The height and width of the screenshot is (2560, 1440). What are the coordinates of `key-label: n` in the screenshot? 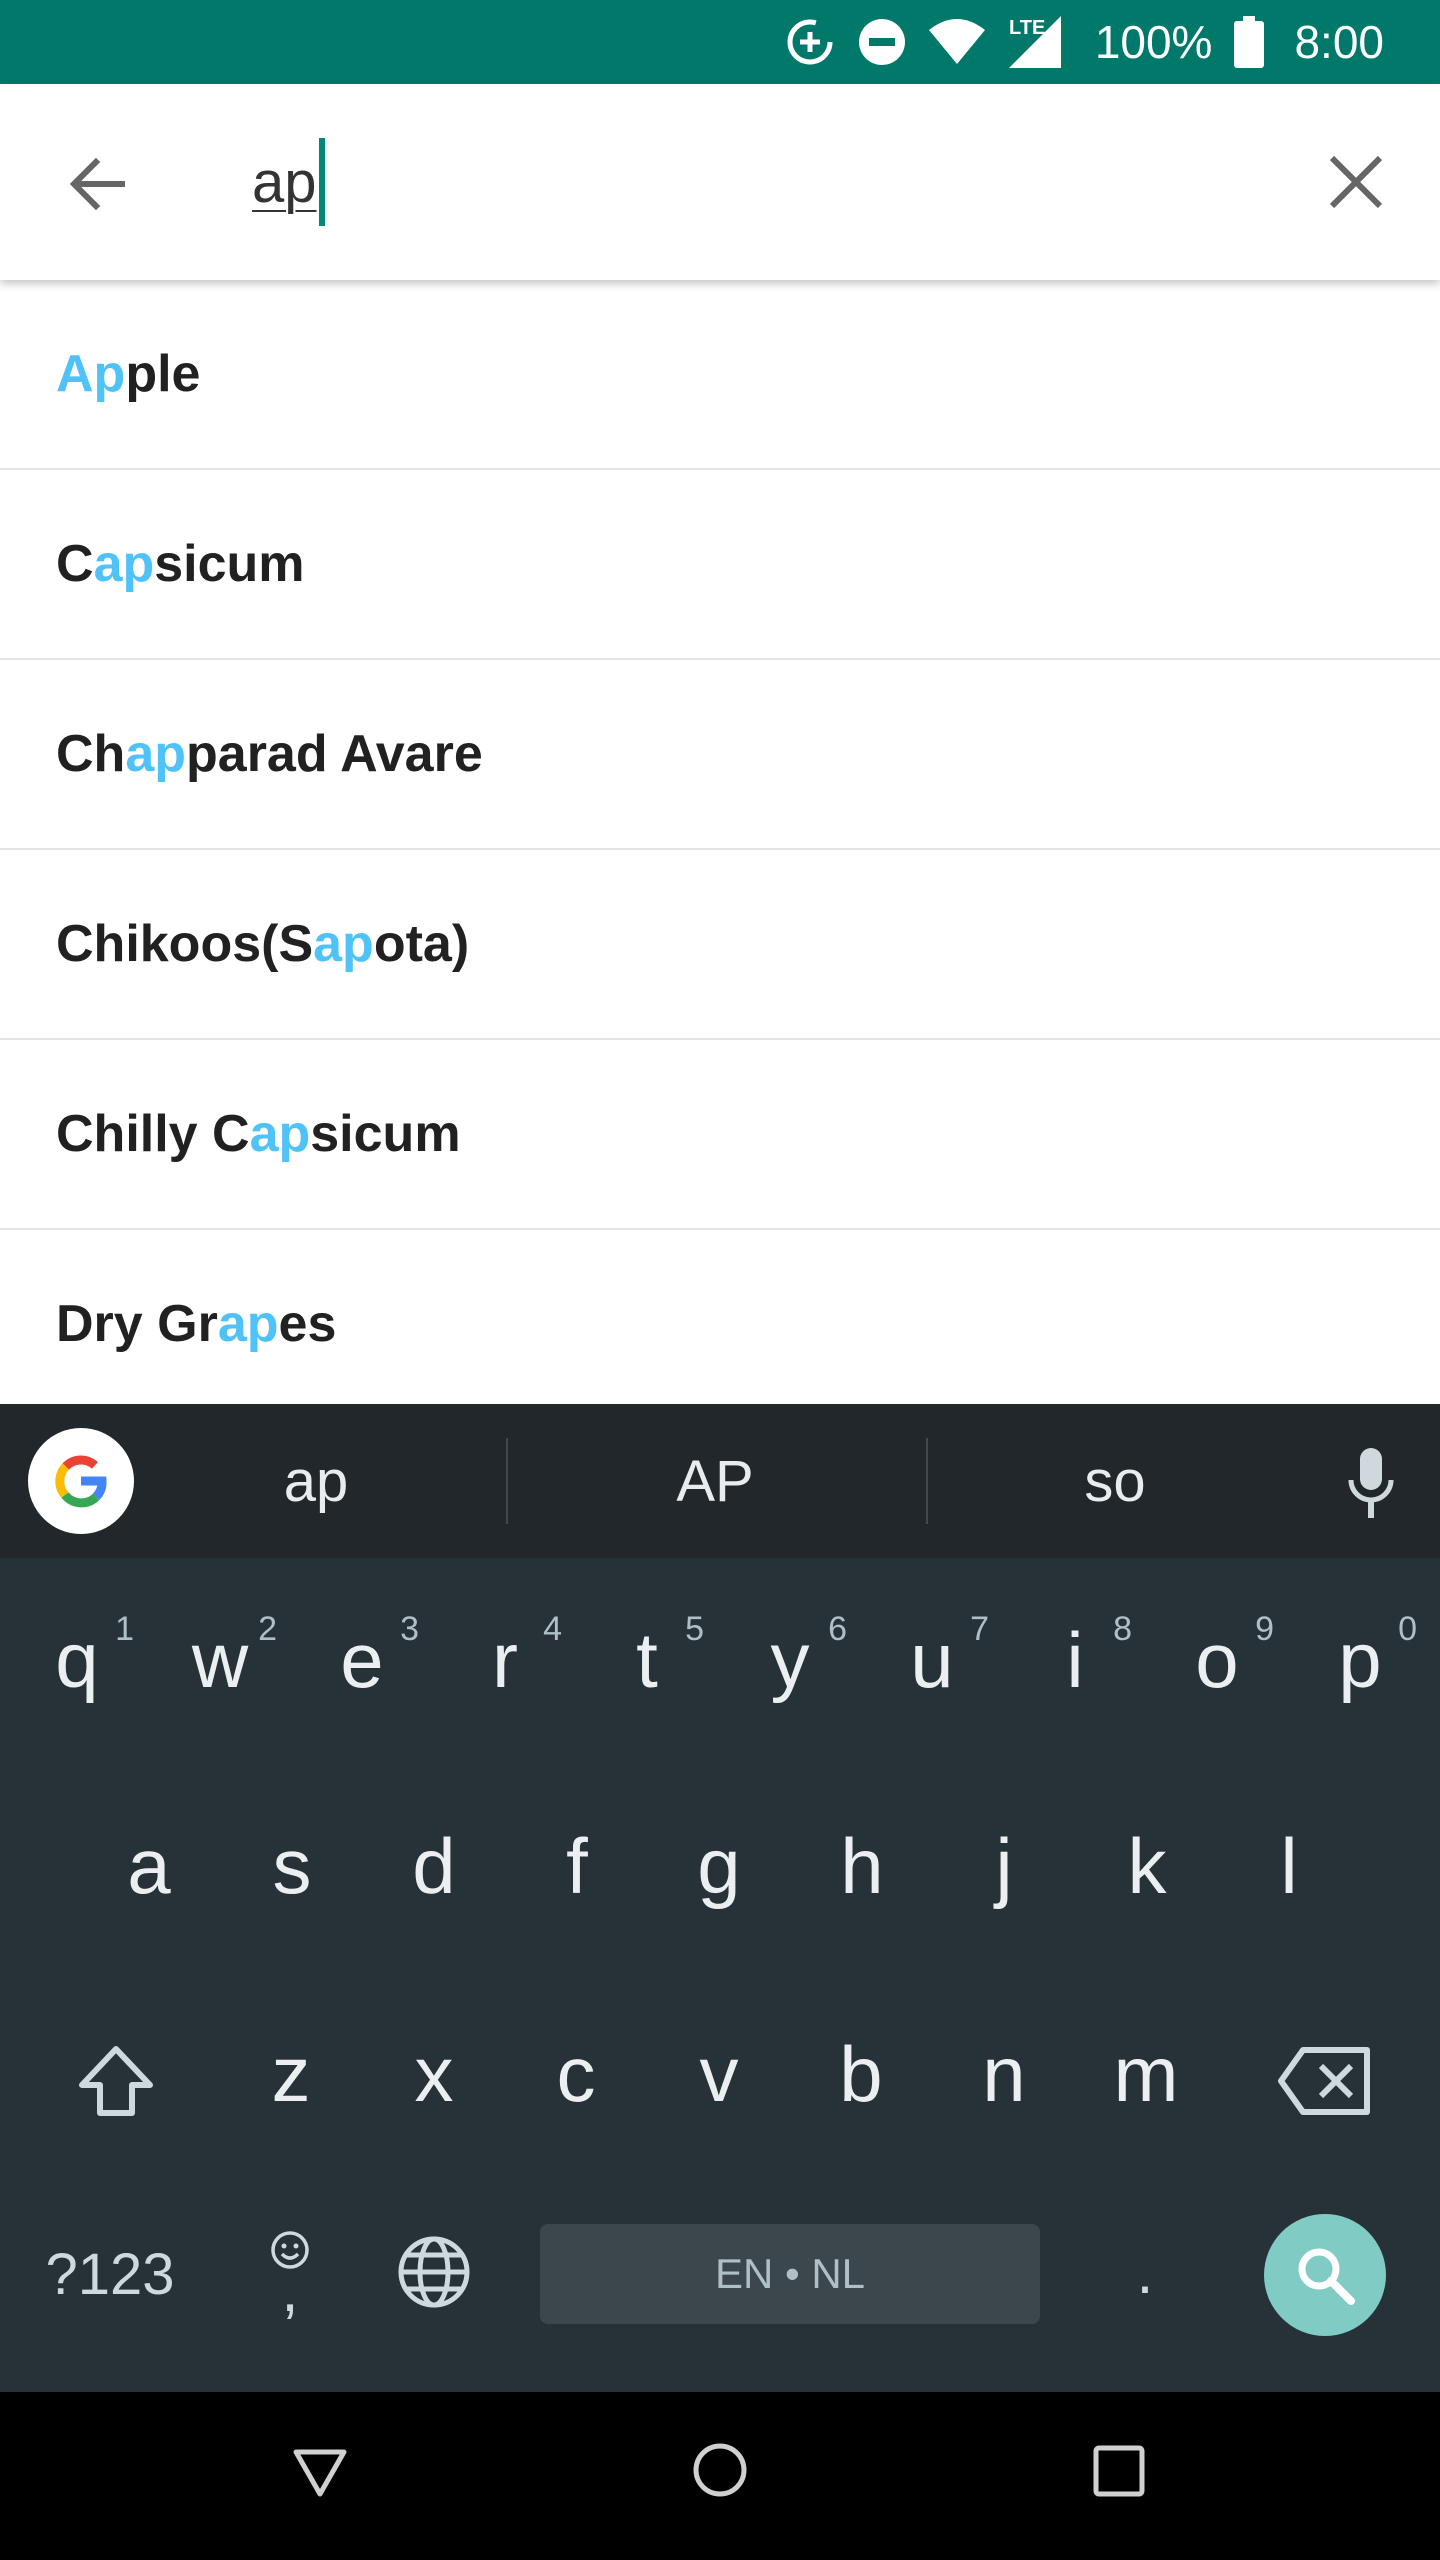 It's located at (1004, 2073).